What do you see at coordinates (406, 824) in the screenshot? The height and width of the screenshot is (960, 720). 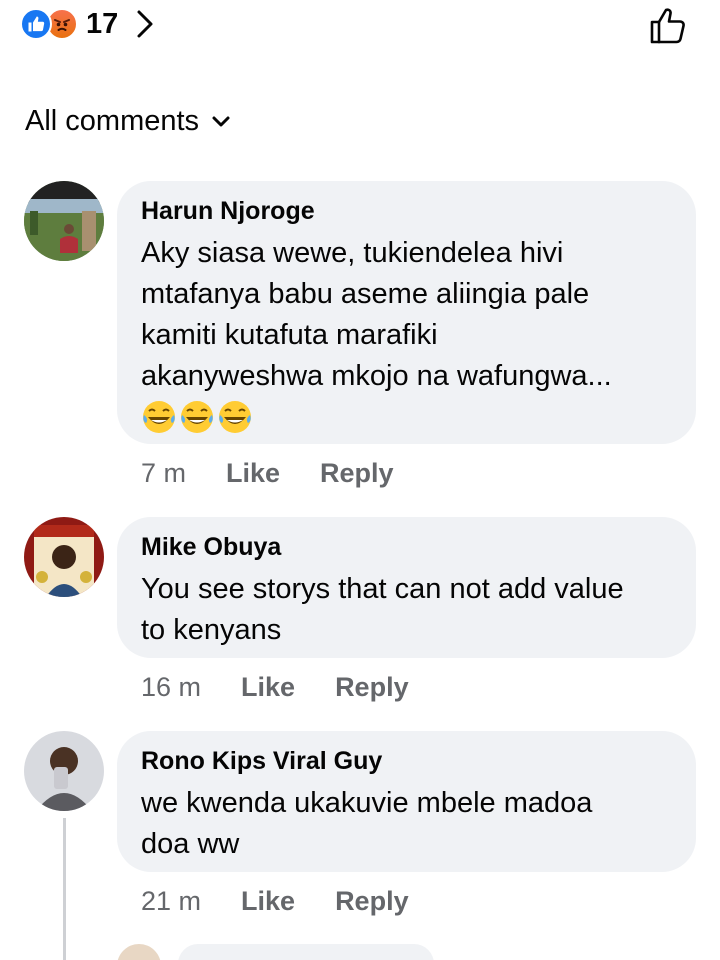 I see `comment-text: we kwenda ukakuvie mbele madoa doa ww` at bounding box center [406, 824].